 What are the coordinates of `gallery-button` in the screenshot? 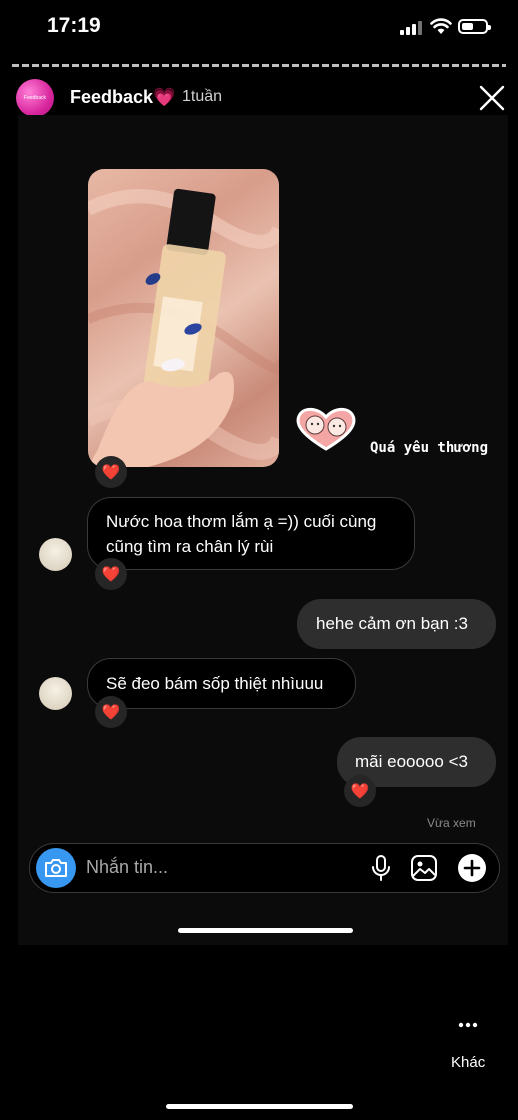 It's located at (424, 868).